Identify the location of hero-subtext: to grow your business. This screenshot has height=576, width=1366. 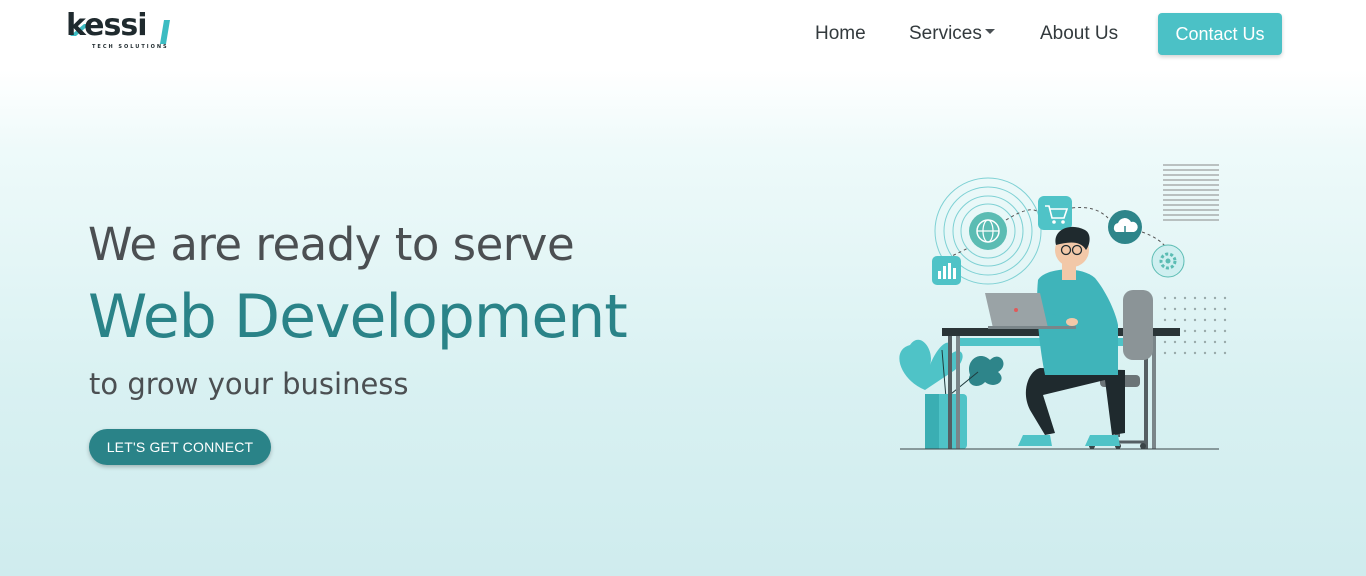
(249, 384).